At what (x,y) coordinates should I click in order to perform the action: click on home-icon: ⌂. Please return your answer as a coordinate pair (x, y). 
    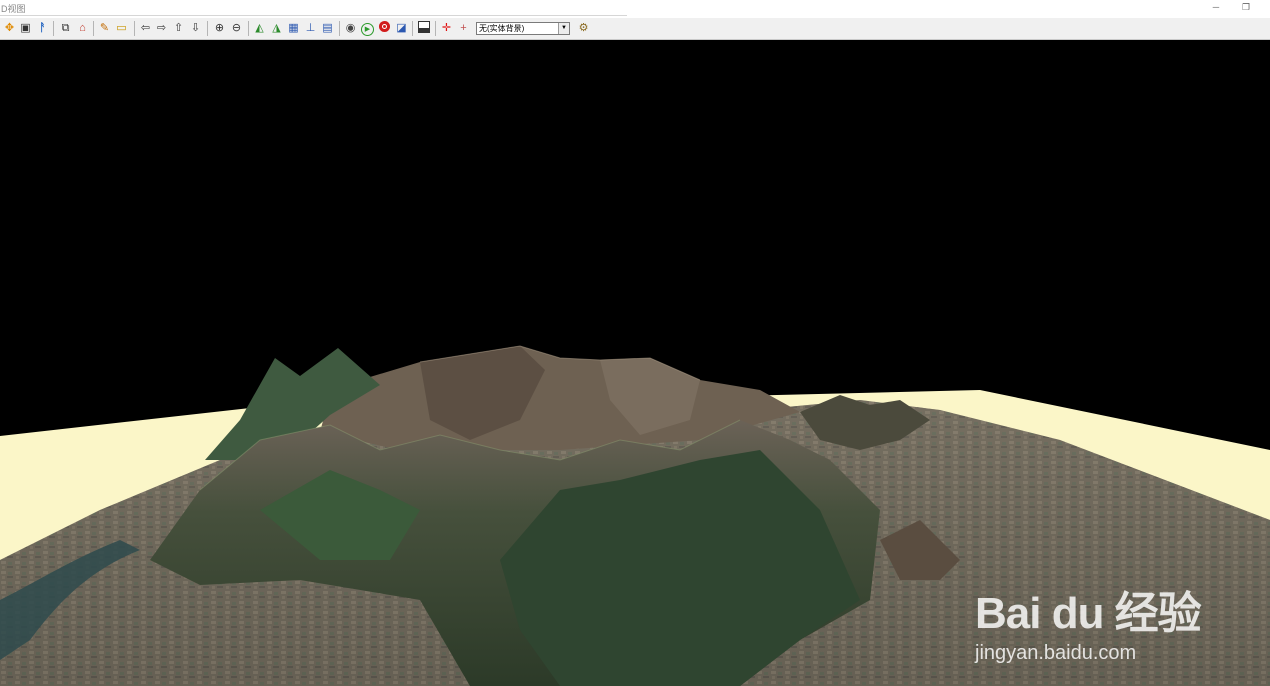
    Looking at the image, I should click on (82, 28).